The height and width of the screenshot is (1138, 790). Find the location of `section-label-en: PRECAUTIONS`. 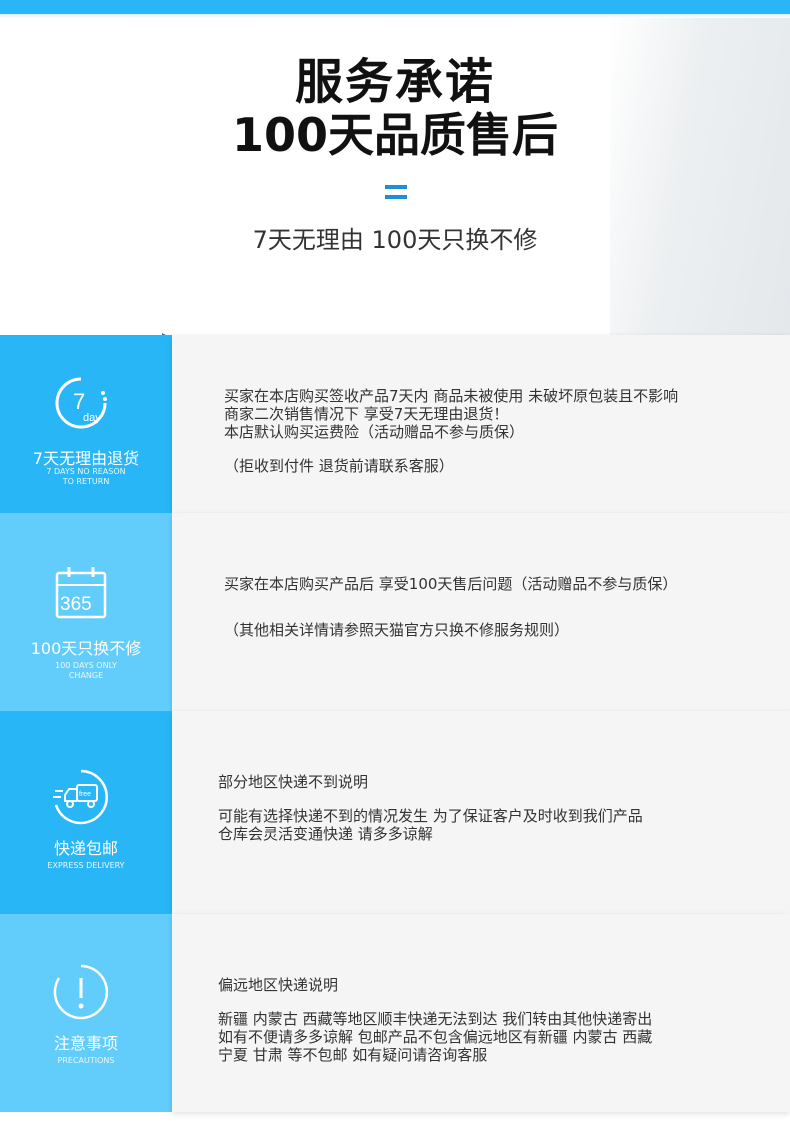

section-label-en: PRECAUTIONS is located at coordinates (86, 1060).